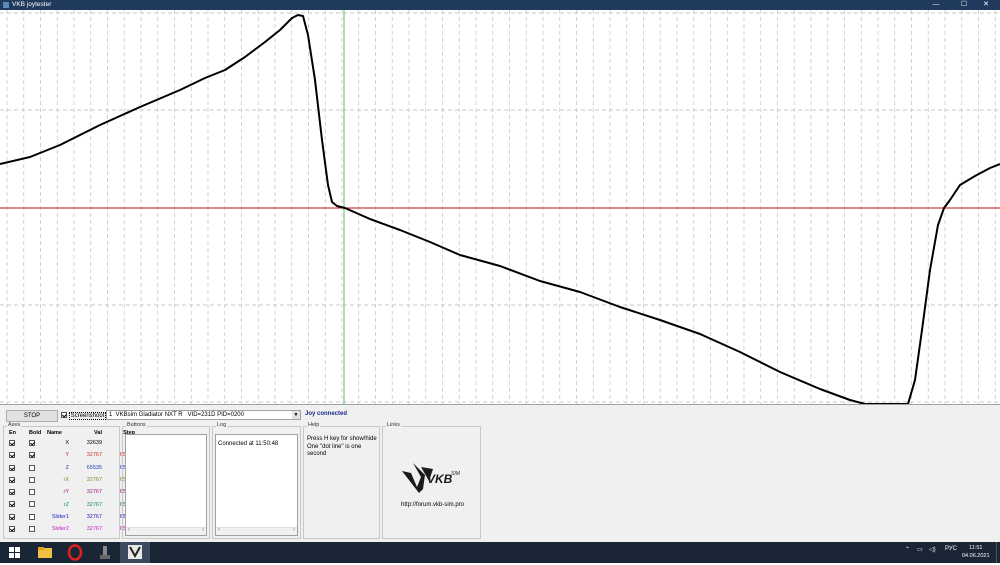  What do you see at coordinates (15, 552) in the screenshot?
I see `windows-start-icon` at bounding box center [15, 552].